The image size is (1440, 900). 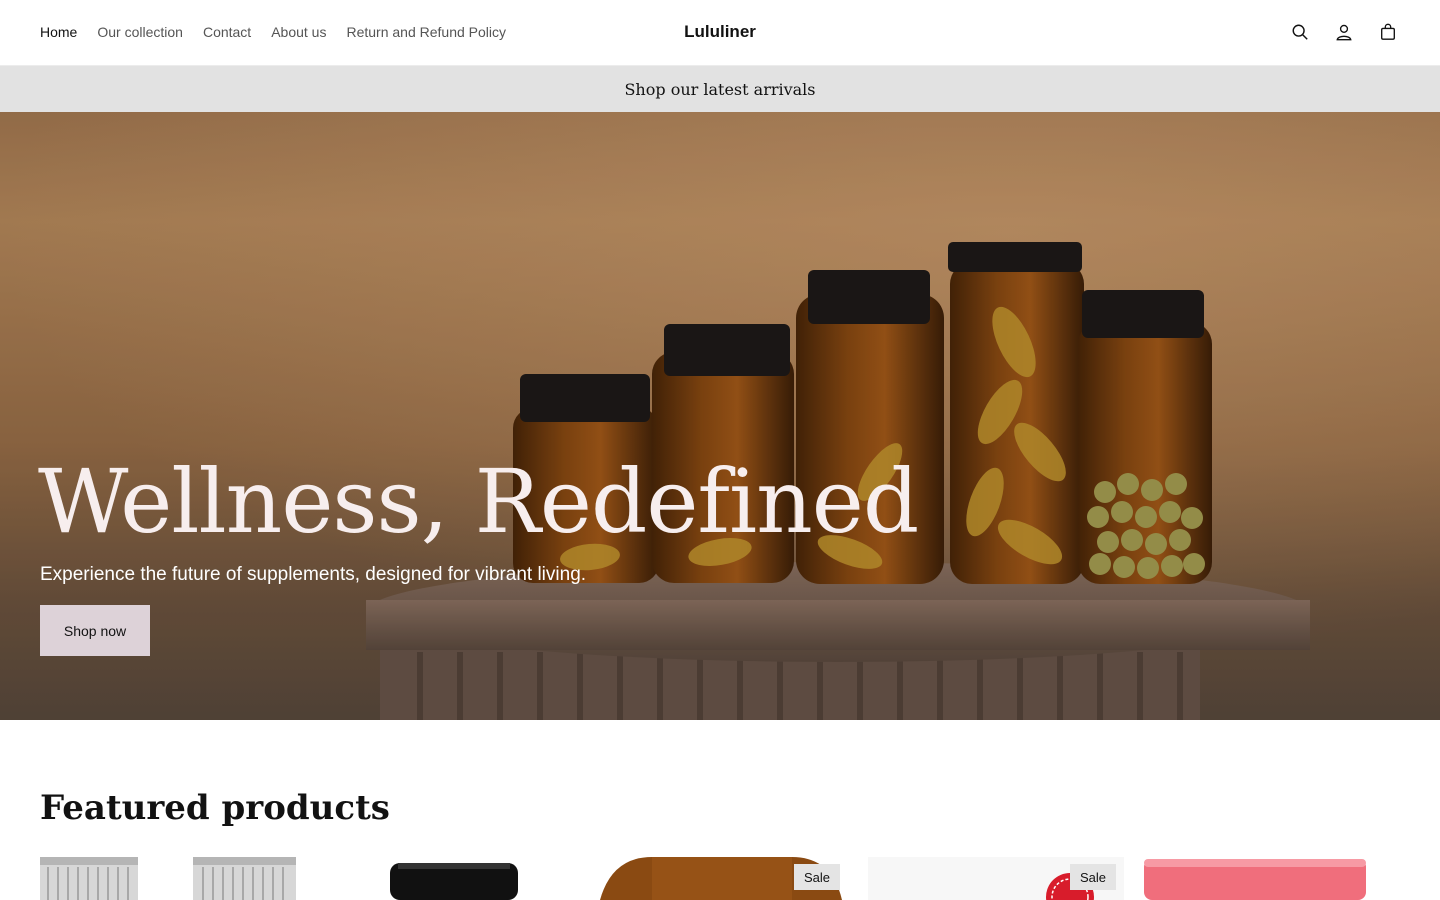 I want to click on nav-about-us: About us, so click(x=298, y=32).